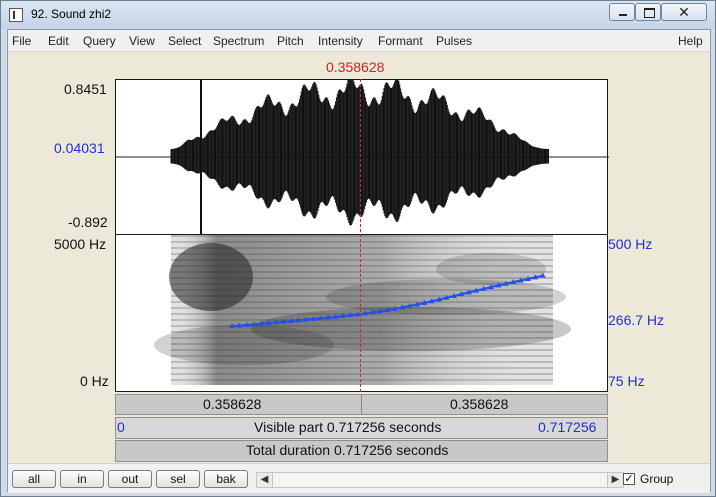  What do you see at coordinates (58, 41) in the screenshot?
I see `menu-edit: Edit` at bounding box center [58, 41].